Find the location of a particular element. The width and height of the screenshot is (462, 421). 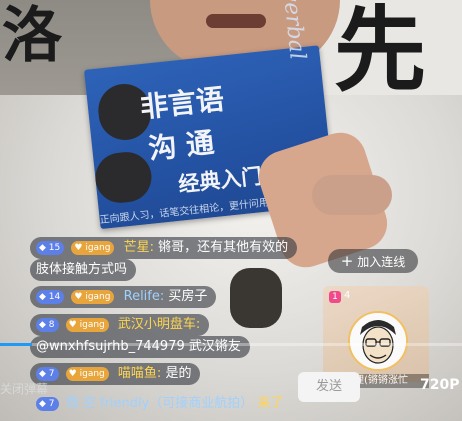

plus-icon: + is located at coordinates (347, 261).